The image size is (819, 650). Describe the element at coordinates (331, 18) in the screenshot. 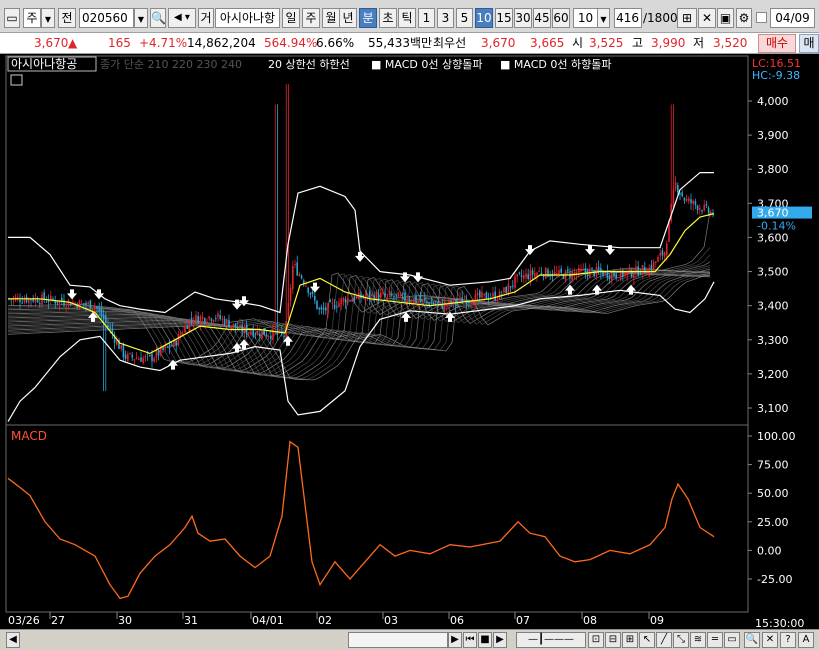

I see `period-month: 월` at that location.